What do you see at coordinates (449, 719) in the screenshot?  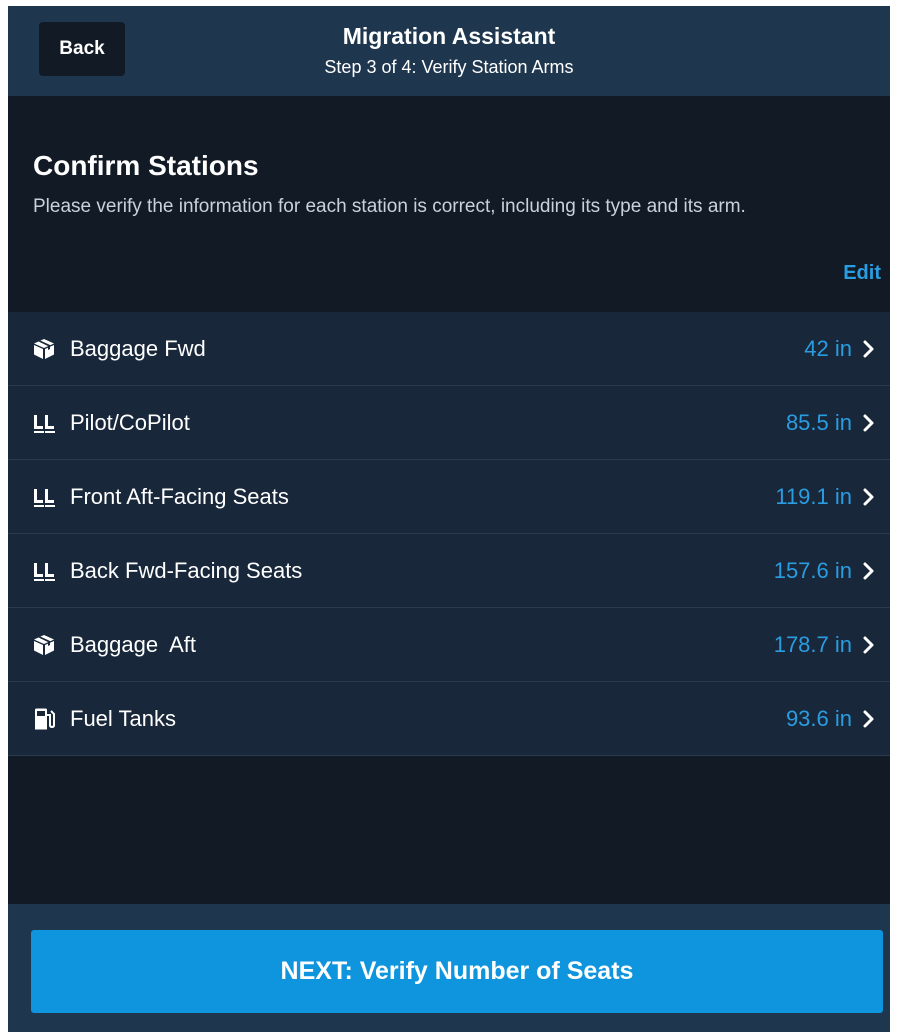 I see `station-row-fuel-tanks: Fuel Tanks 93.6 in` at bounding box center [449, 719].